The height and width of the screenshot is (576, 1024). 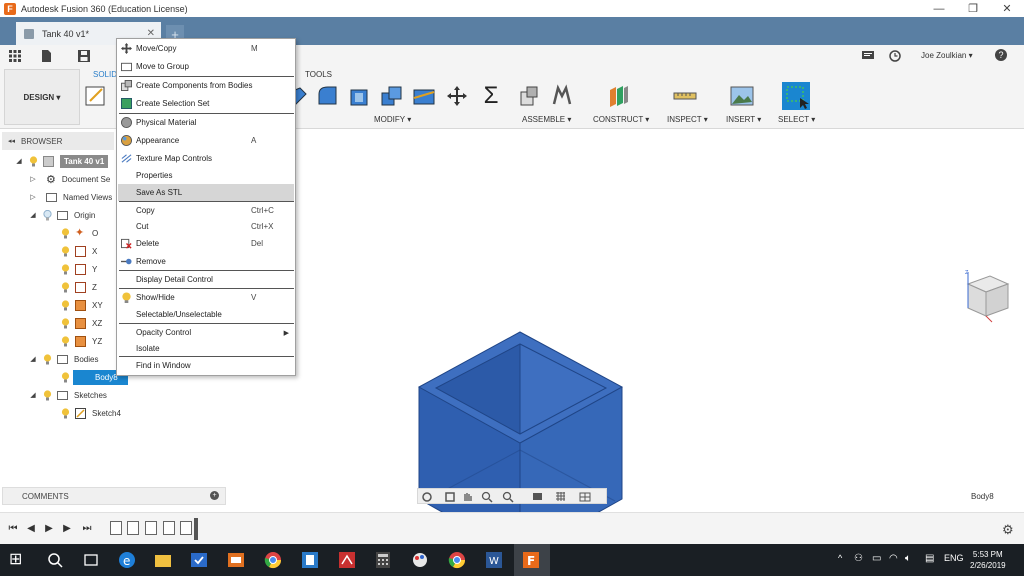 What do you see at coordinates (15, 56) in the screenshot?
I see `data-panel-grid-icon` at bounding box center [15, 56].